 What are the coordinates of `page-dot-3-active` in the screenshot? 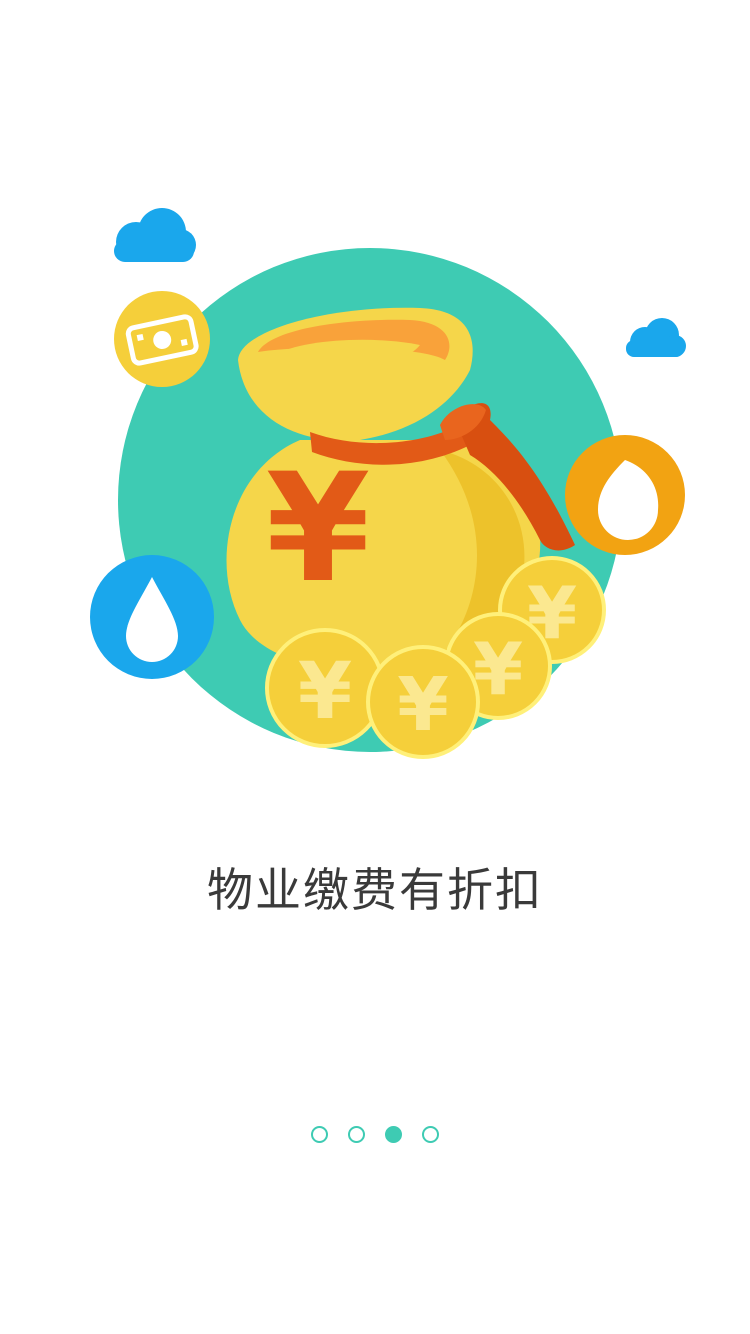 It's located at (393, 1134).